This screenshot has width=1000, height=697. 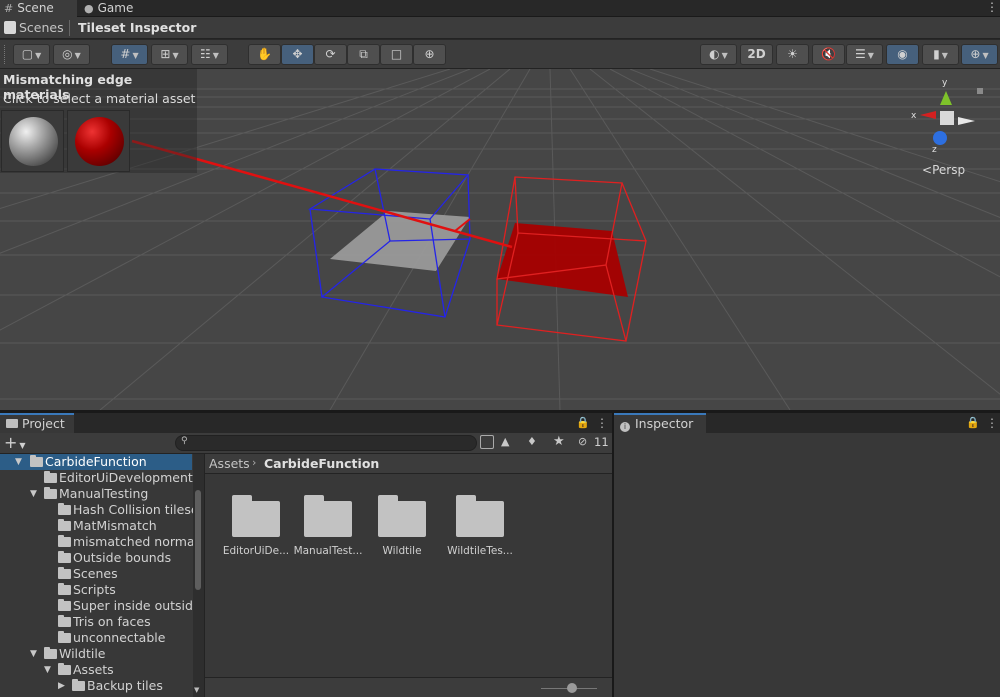 What do you see at coordinates (37, 423) in the screenshot?
I see `tab-project: Project` at bounding box center [37, 423].